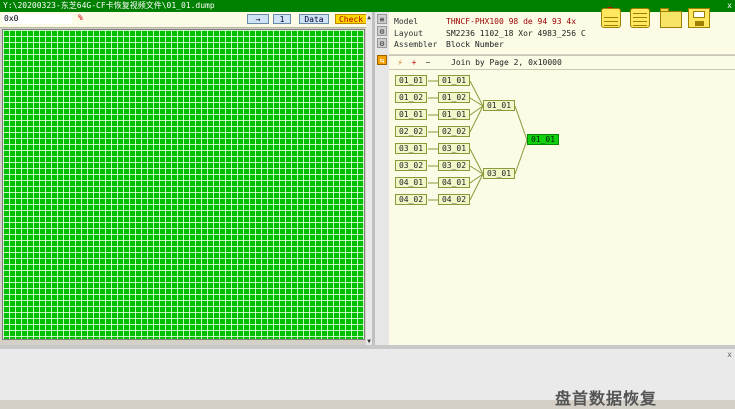  Describe the element at coordinates (606, 398) in the screenshot. I see `watermark-text: 盘首数据恢复` at that location.